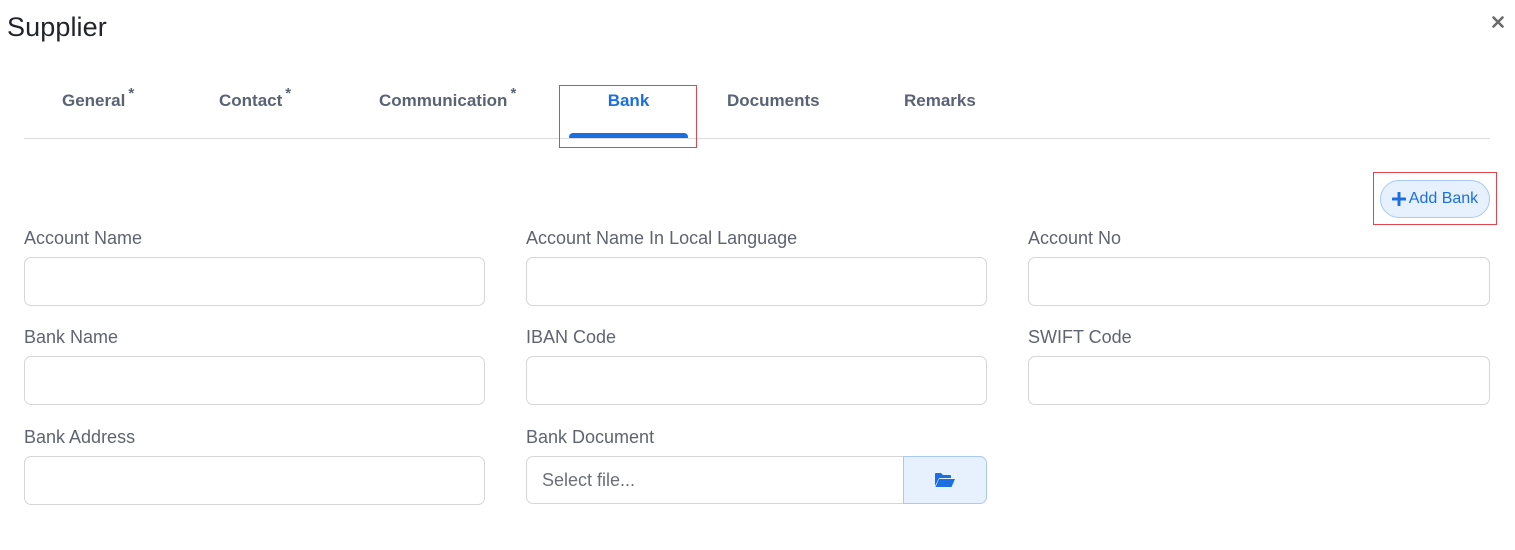 This screenshot has width=1515, height=550. What do you see at coordinates (83, 238) in the screenshot?
I see `account-name-label: Account Name` at bounding box center [83, 238].